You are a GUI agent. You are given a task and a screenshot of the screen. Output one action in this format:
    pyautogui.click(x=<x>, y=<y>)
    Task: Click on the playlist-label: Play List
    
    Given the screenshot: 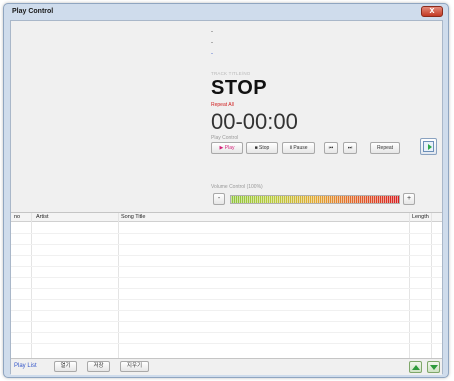 What is the action you would take?
    pyautogui.click(x=25, y=366)
    